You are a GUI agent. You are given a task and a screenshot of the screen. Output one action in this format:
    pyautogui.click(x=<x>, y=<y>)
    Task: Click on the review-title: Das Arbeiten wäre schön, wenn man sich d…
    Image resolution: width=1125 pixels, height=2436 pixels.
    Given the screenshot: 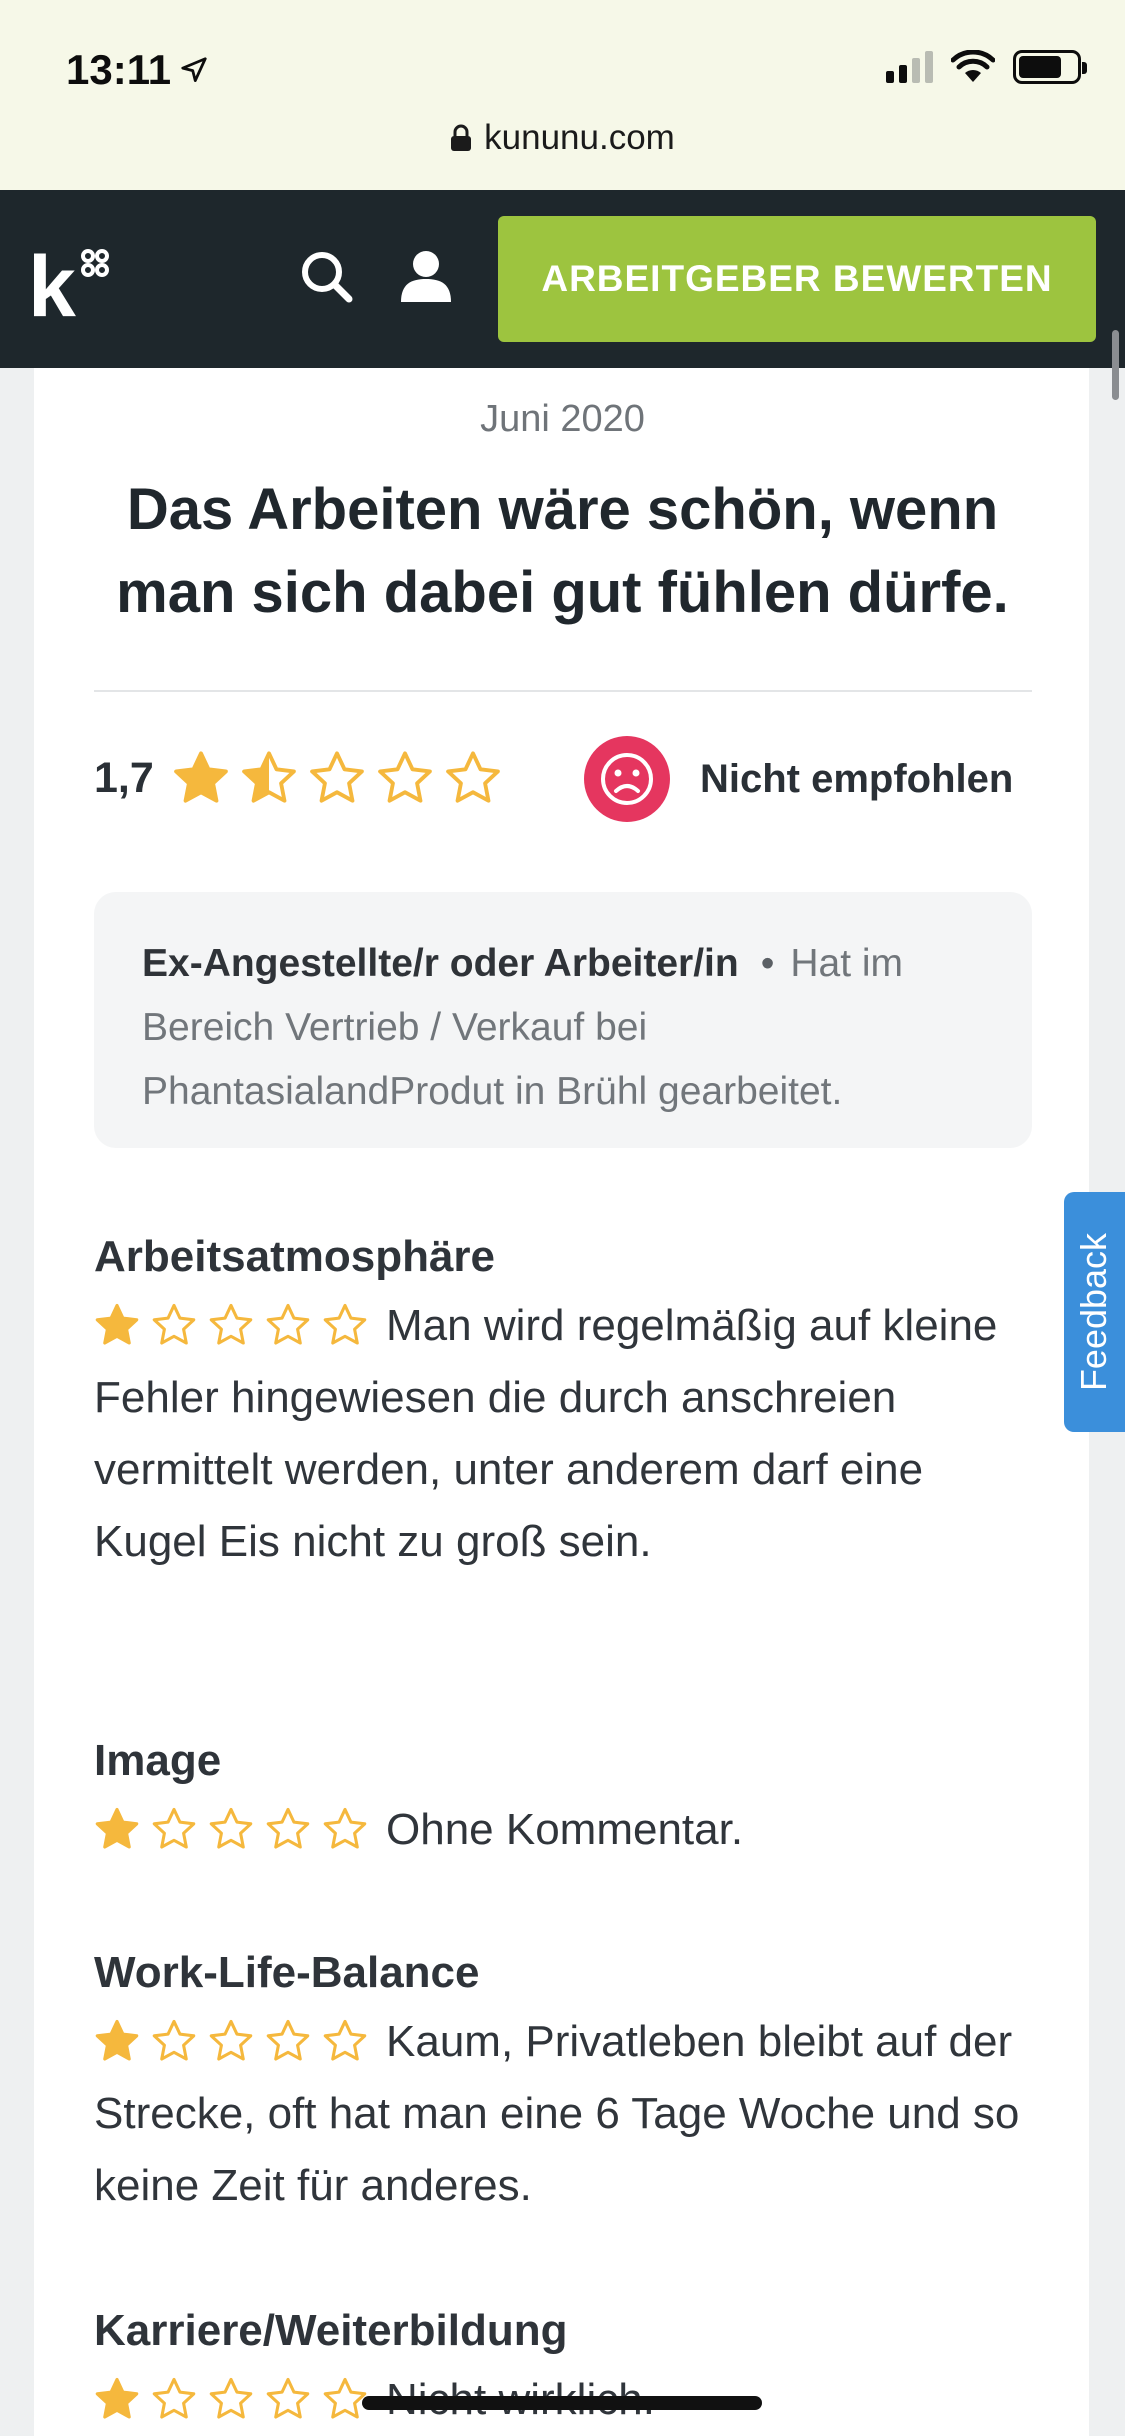 What is the action you would take?
    pyautogui.click(x=562, y=551)
    